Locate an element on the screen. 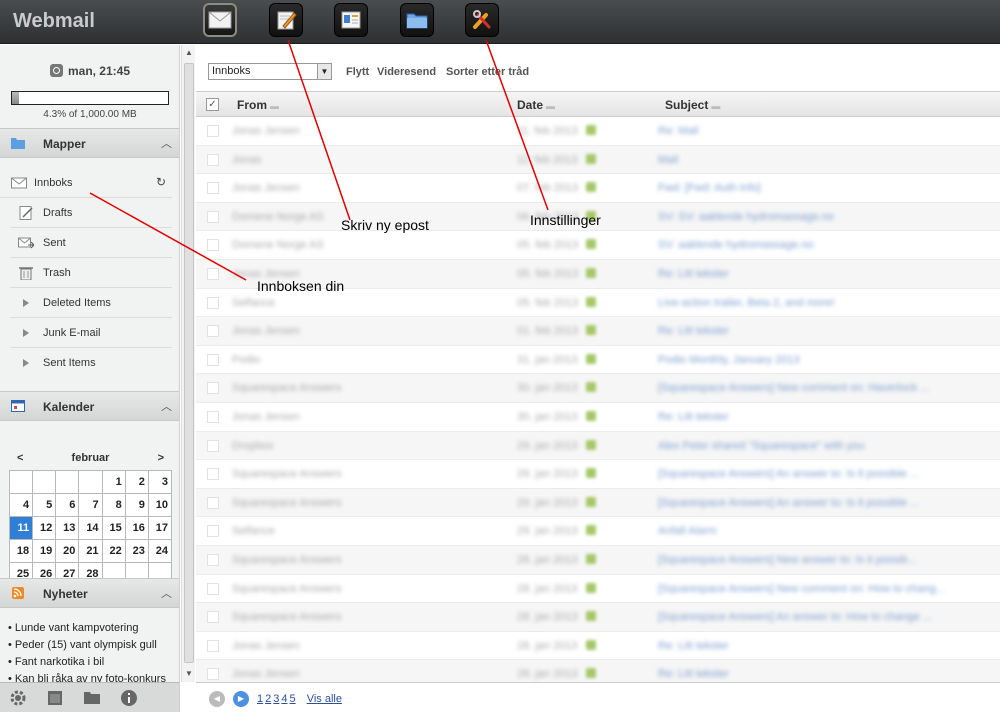  column-from: From ▬ is located at coordinates (258, 105).